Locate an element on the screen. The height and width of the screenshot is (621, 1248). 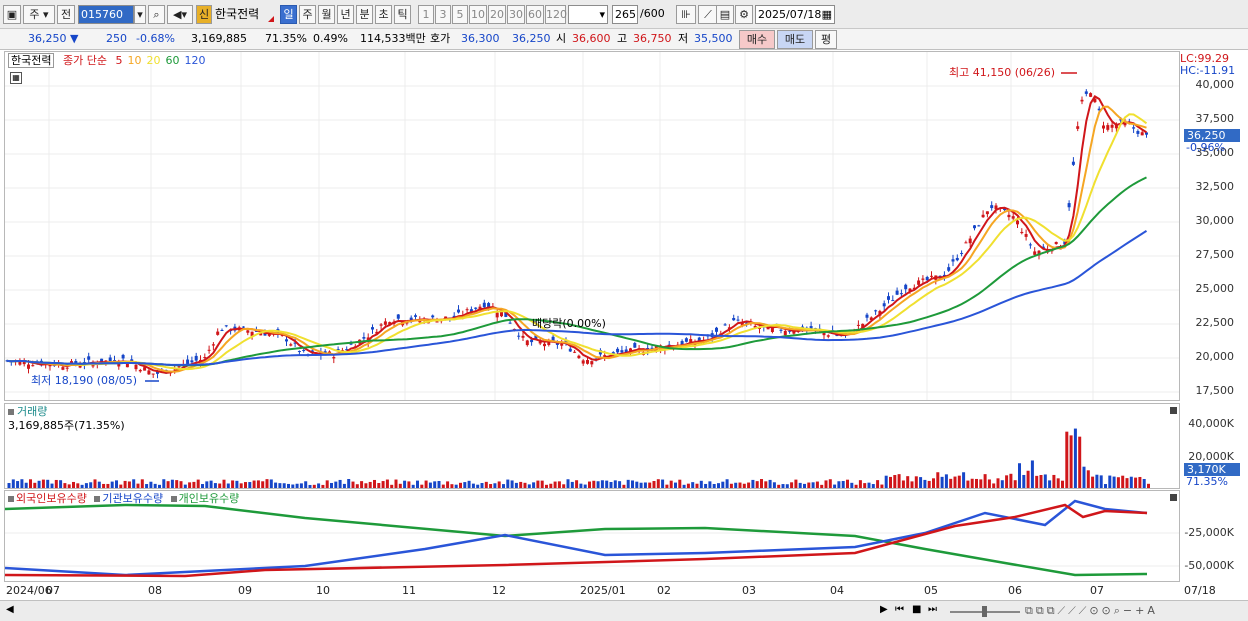
line-tool-icon: ⟋ is located at coordinates (708, 14).